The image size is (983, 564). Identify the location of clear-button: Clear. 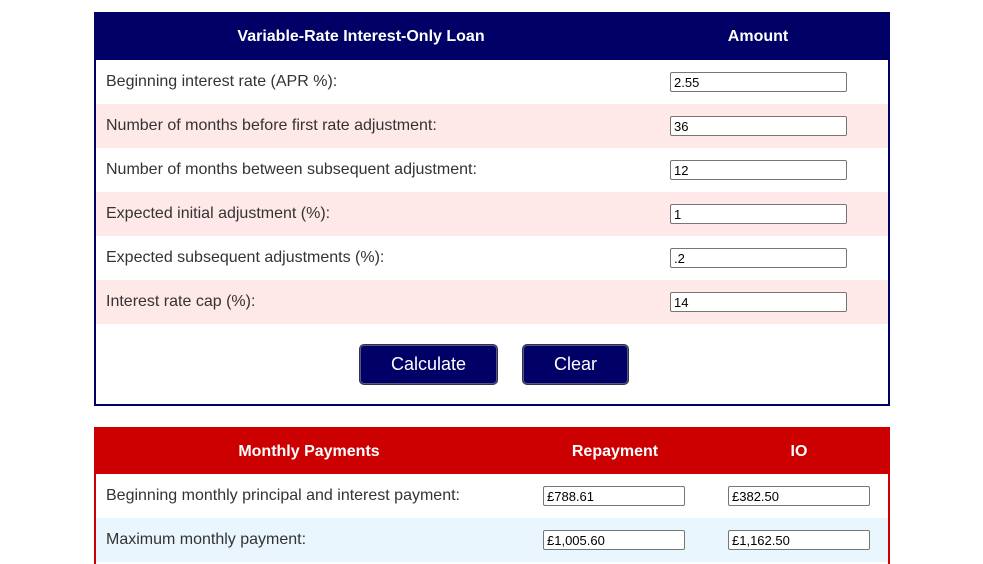
(575, 364).